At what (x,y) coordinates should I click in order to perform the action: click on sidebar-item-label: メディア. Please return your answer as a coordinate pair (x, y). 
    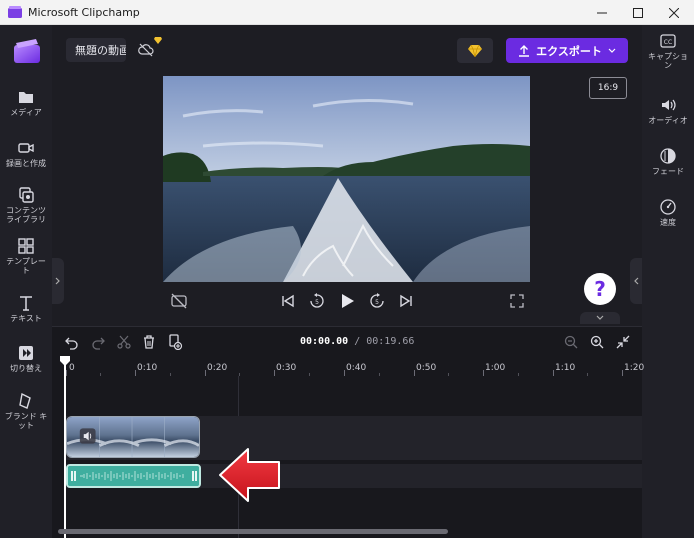
    Looking at the image, I should click on (26, 112).